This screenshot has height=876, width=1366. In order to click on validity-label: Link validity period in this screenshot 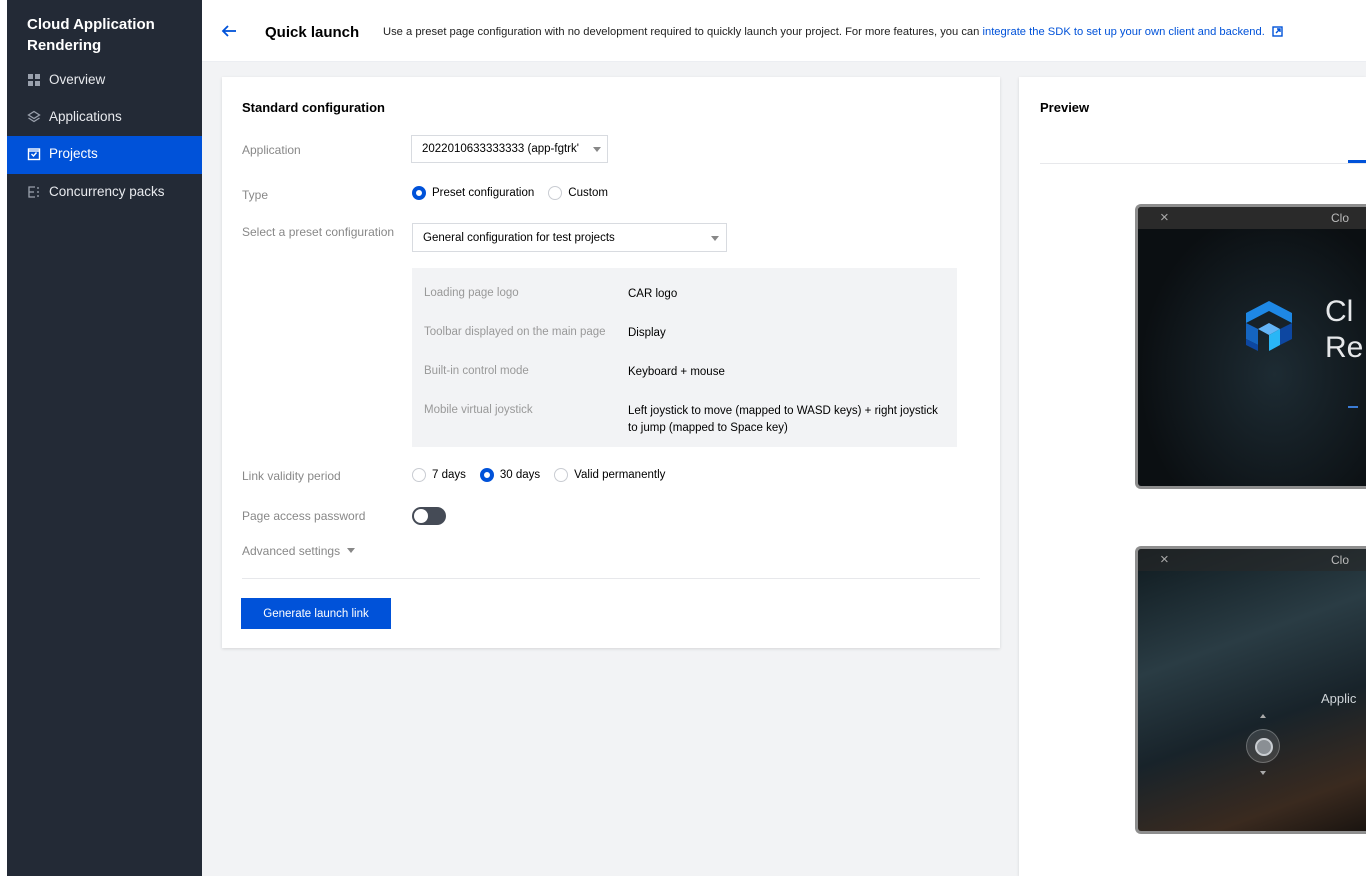, I will do `click(291, 476)`.